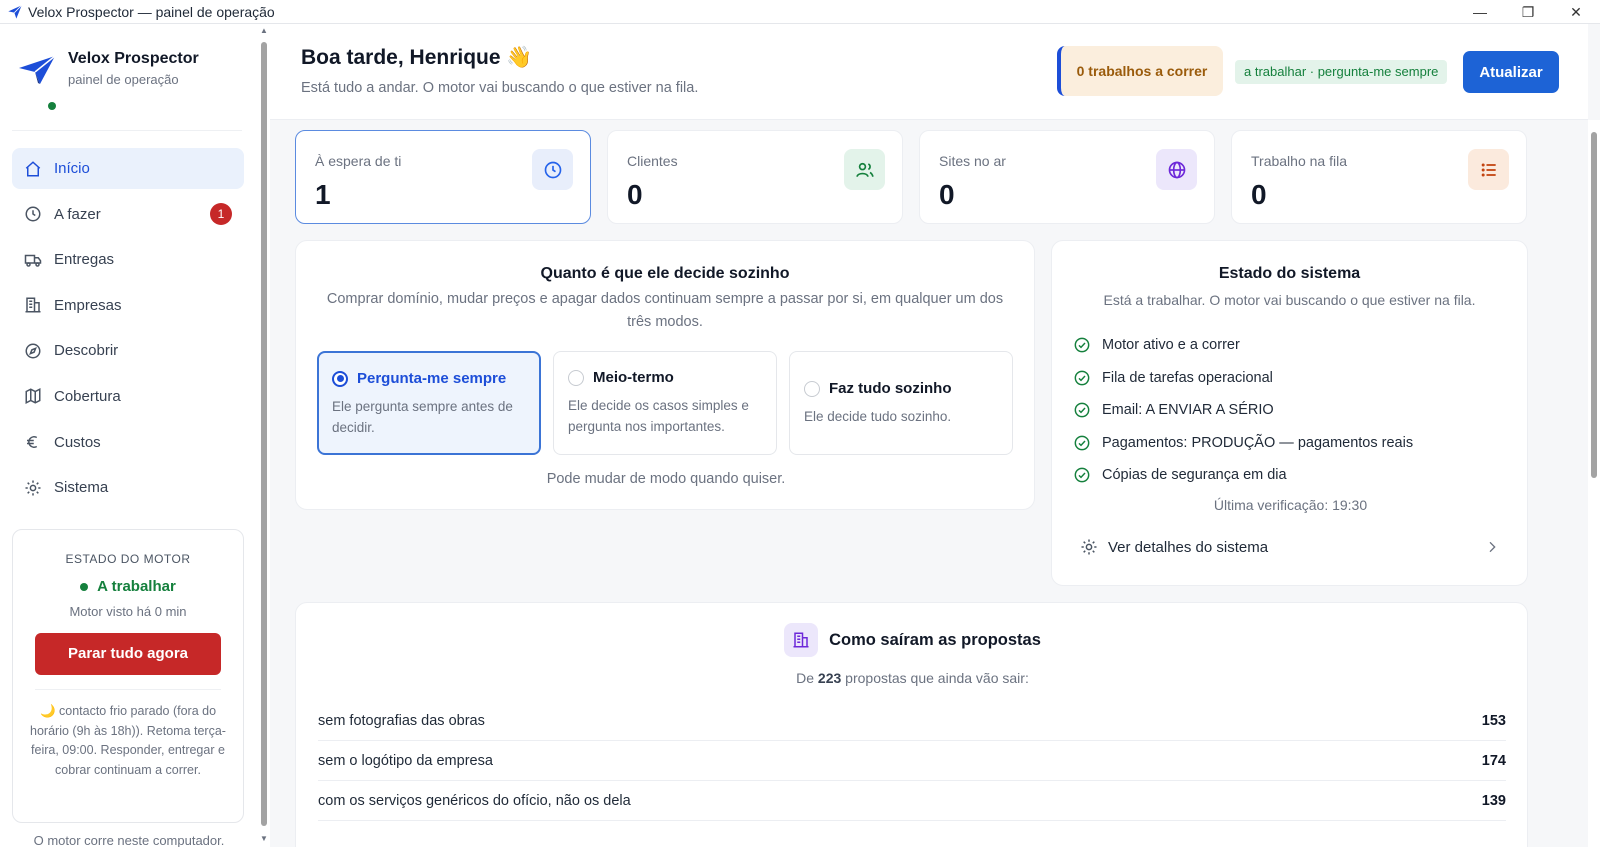  What do you see at coordinates (128, 487) in the screenshot?
I see `sidebar-item-sistema: Sistema` at bounding box center [128, 487].